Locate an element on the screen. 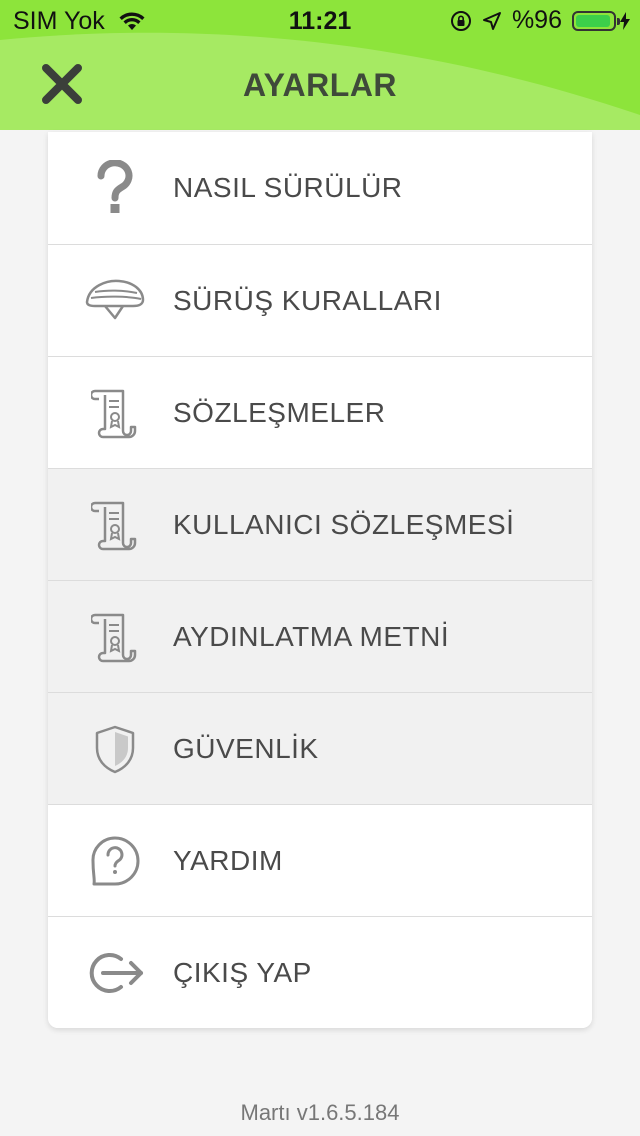 This screenshot has width=640, height=1136. menu-item-disclosure-text: AYDINLATMA METNİ is located at coordinates (320, 636).